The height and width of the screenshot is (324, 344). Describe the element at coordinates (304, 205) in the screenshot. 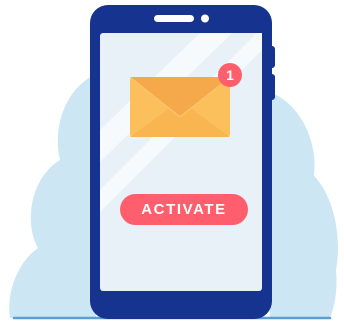

I see `background-blob-right` at that location.